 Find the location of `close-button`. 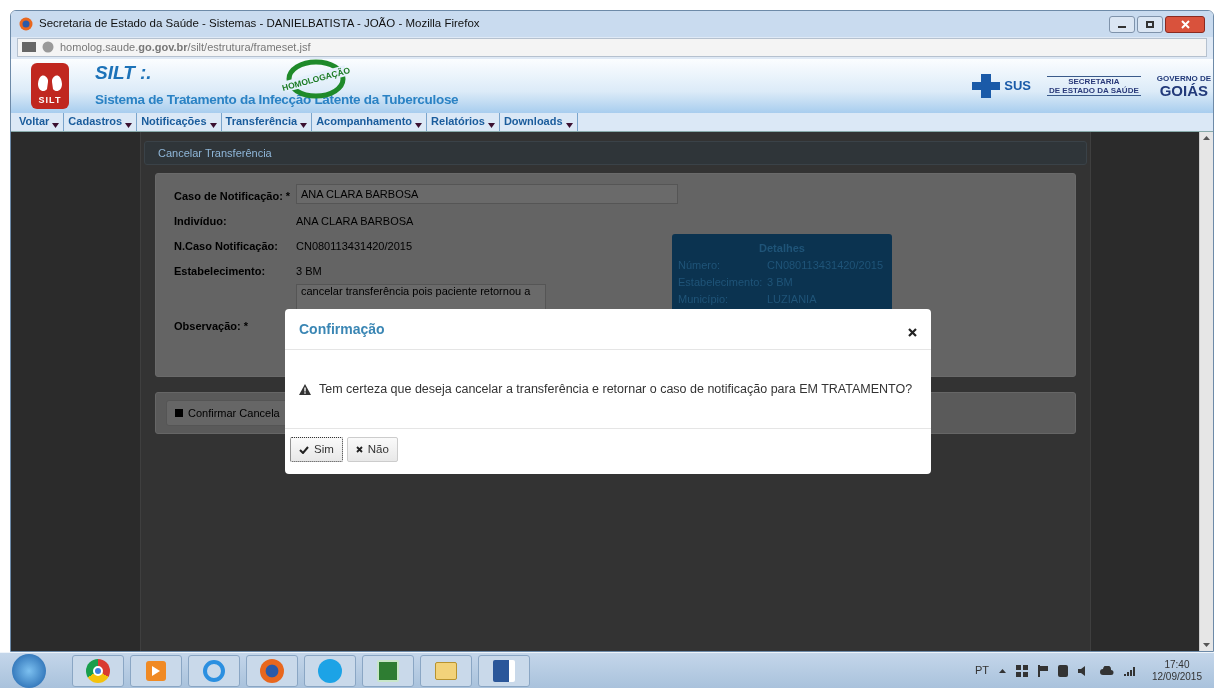

close-button is located at coordinates (1185, 24).